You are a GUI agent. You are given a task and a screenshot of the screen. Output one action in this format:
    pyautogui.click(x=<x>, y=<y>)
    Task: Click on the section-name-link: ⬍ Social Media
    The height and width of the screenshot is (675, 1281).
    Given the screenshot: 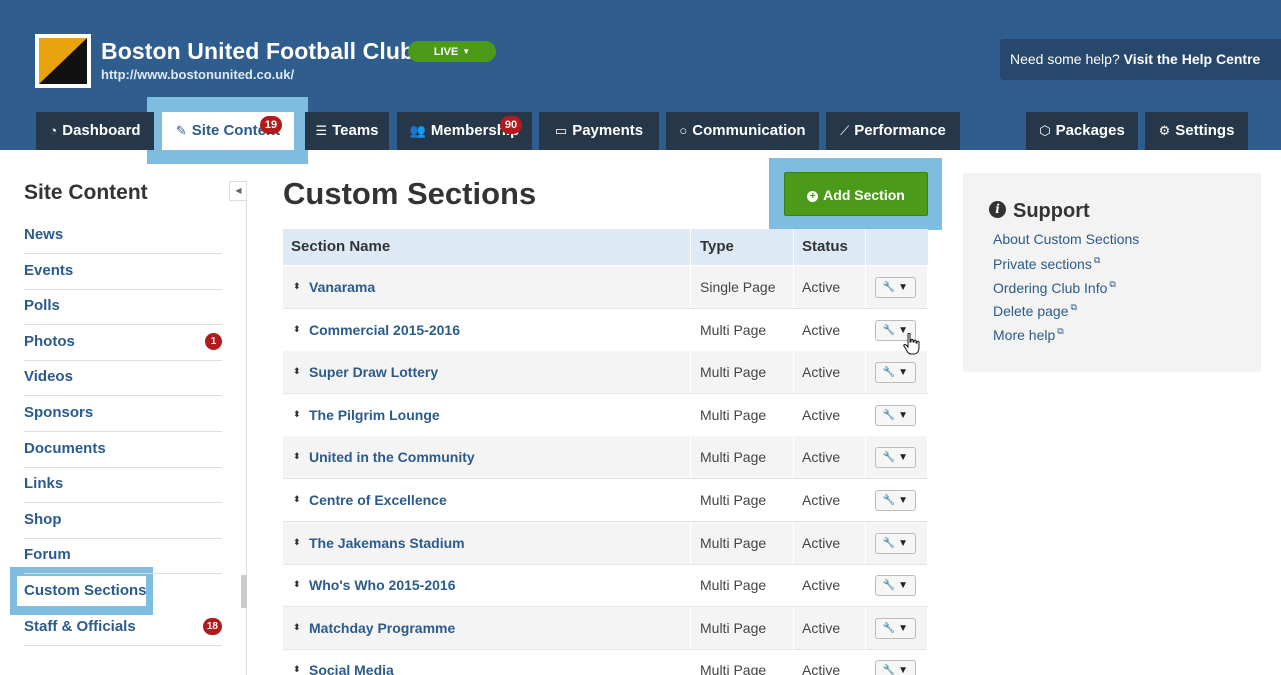 What is the action you would take?
    pyautogui.click(x=487, y=662)
    